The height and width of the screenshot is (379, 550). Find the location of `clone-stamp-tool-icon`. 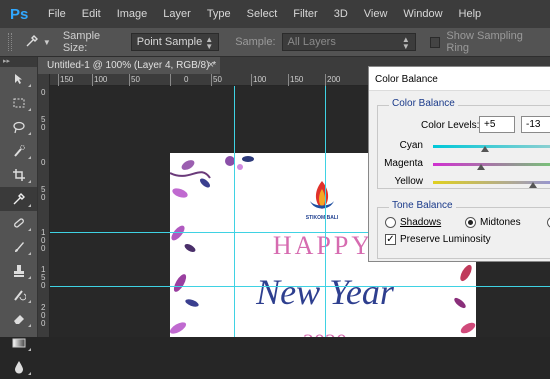

clone-stamp-tool-icon is located at coordinates (18, 271).